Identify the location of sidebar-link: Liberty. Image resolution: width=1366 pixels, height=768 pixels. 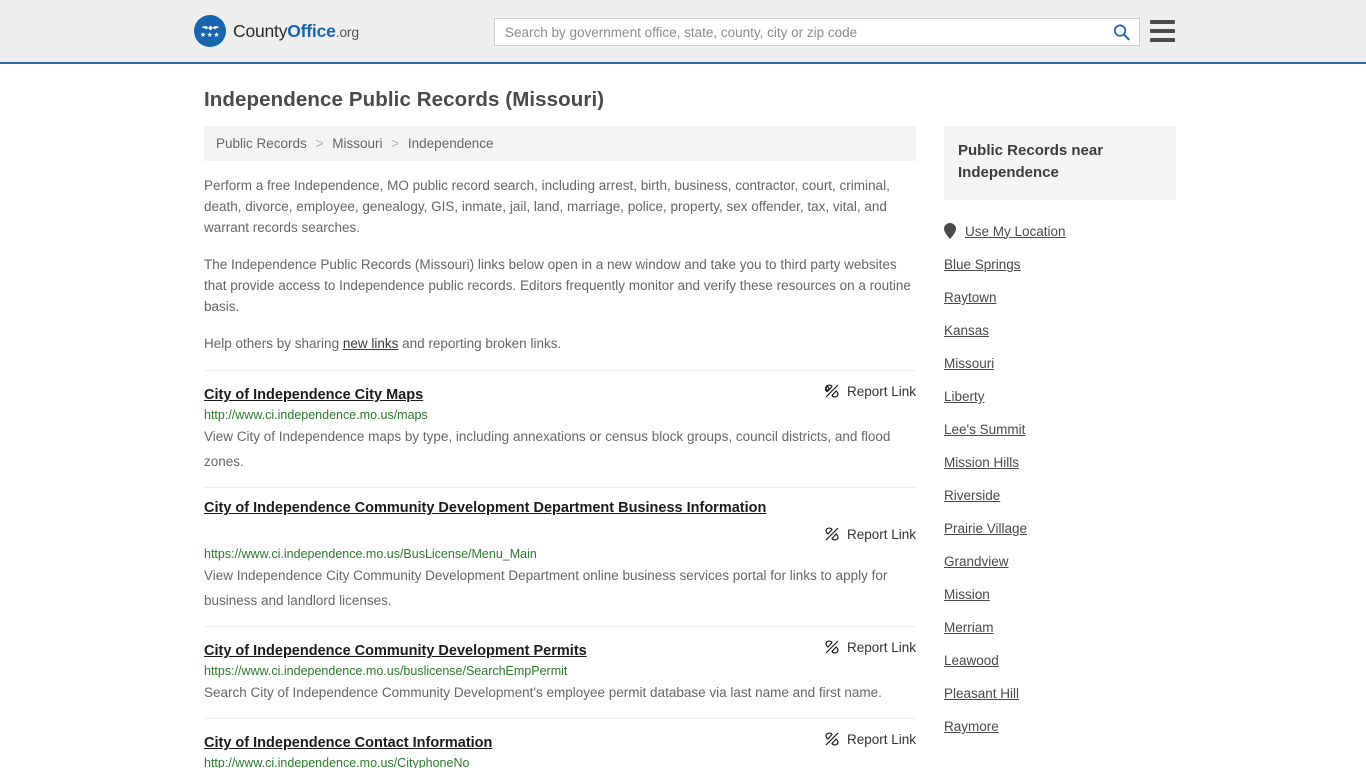
(964, 396).